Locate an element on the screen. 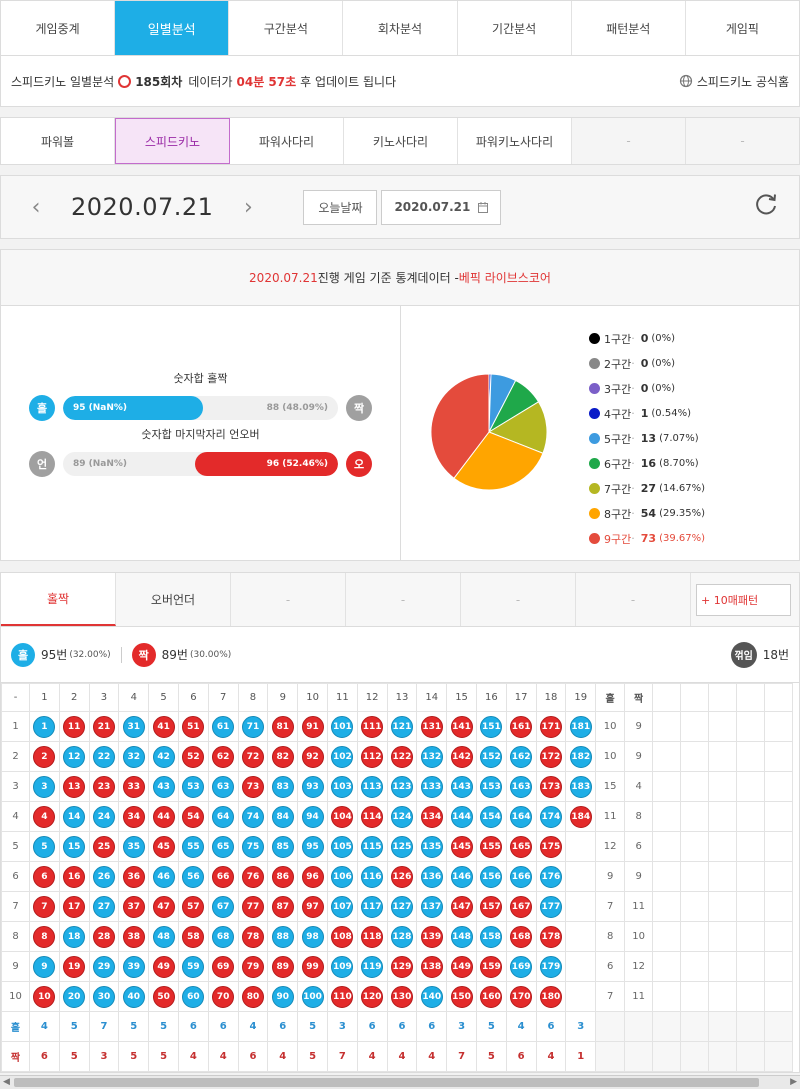 The height and width of the screenshot is (1089, 800). row-even-count: 4 is located at coordinates (639, 786).